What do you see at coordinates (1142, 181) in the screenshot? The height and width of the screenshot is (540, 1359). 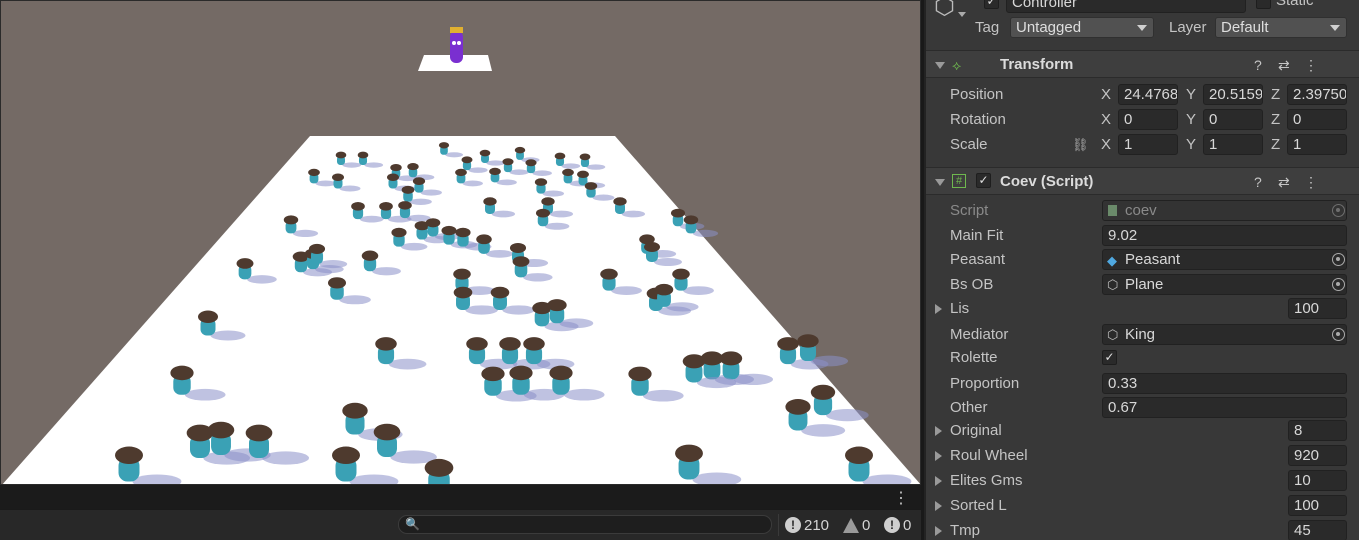 I see `coev-script-header: # ✓ Coev (Script) ? ⇄ ⋮` at bounding box center [1142, 181].